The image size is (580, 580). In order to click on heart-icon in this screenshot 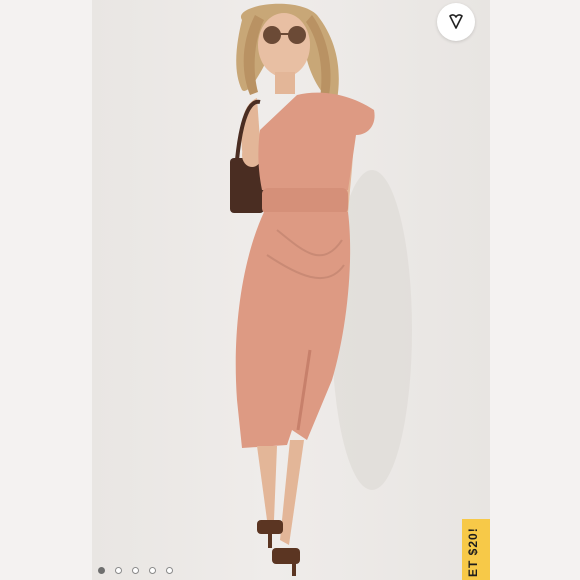, I will do `click(456, 21)`.